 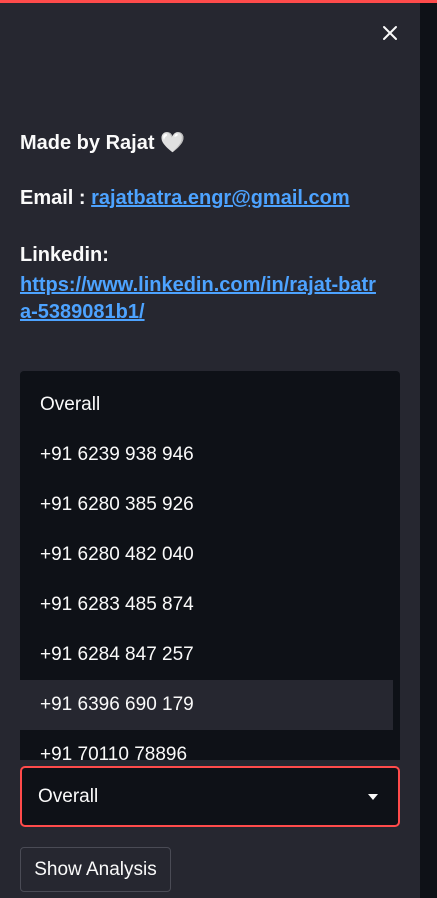 I want to click on dropdown-option: +91 70110 78896, so click(x=206, y=745).